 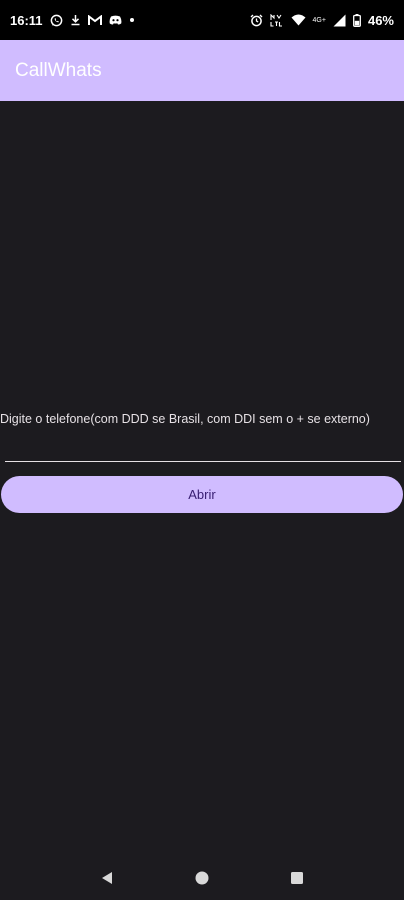 I want to click on status-bar-left: 16:11, so click(x=72, y=20).